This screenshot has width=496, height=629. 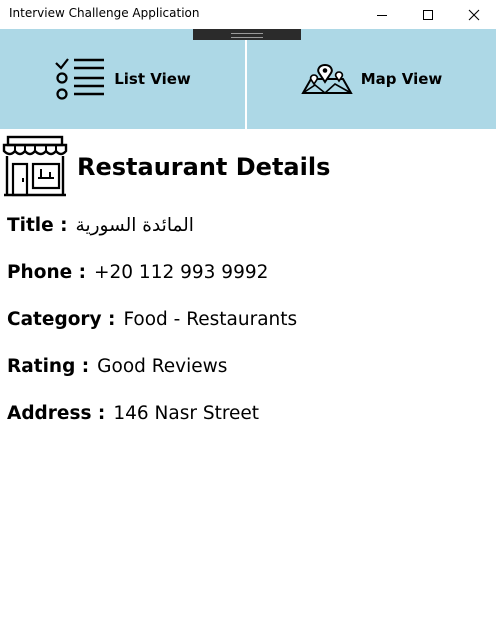 I want to click on drag-handle, so click(x=247, y=34).